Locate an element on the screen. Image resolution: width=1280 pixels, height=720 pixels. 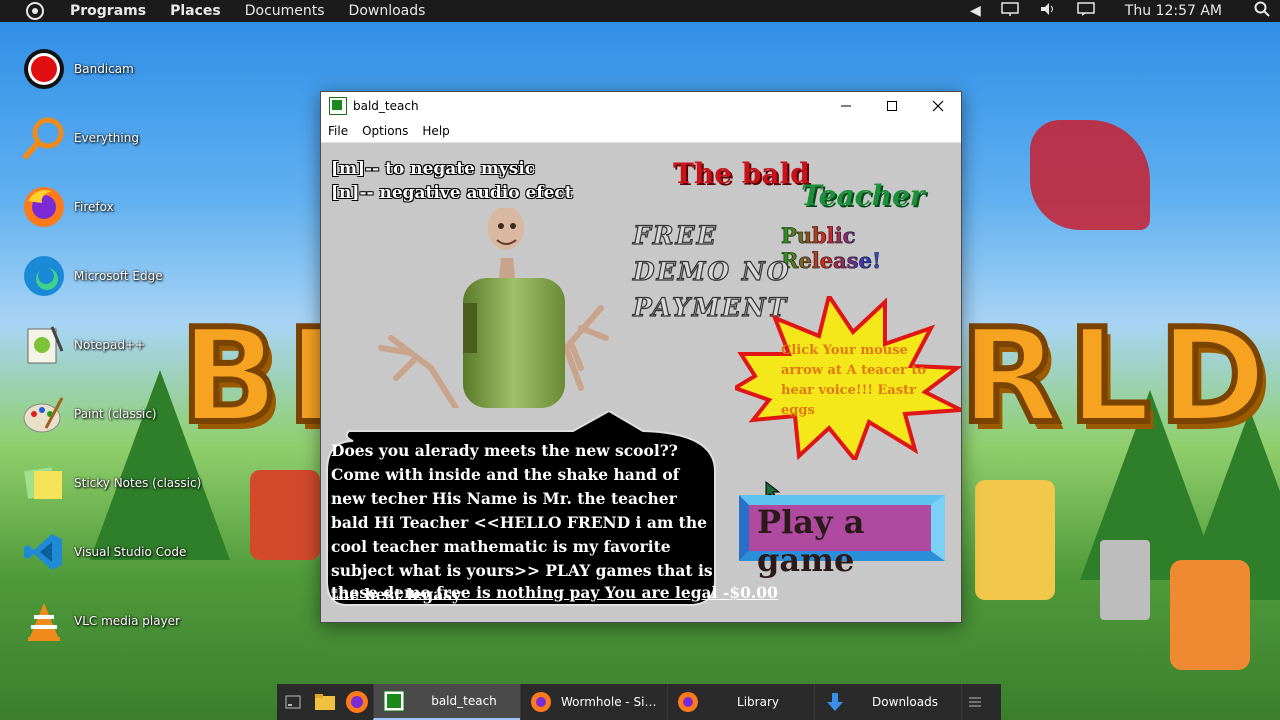
taskbar-item-label: Downloads is located at coordinates (905, 702).